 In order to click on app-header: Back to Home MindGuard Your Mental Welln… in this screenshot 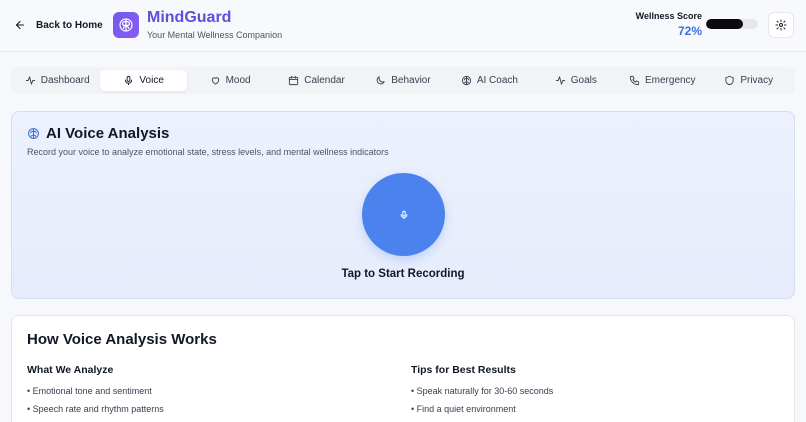, I will do `click(403, 26)`.